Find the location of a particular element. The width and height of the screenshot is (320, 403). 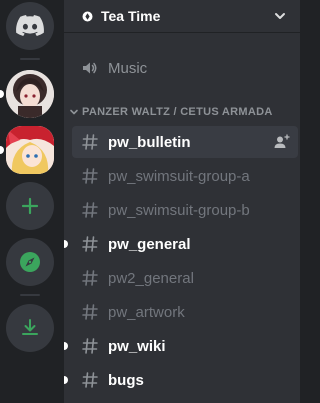

channel-pw-swimsuit-group-b: pw_swimsuit-group-b is located at coordinates (185, 210).